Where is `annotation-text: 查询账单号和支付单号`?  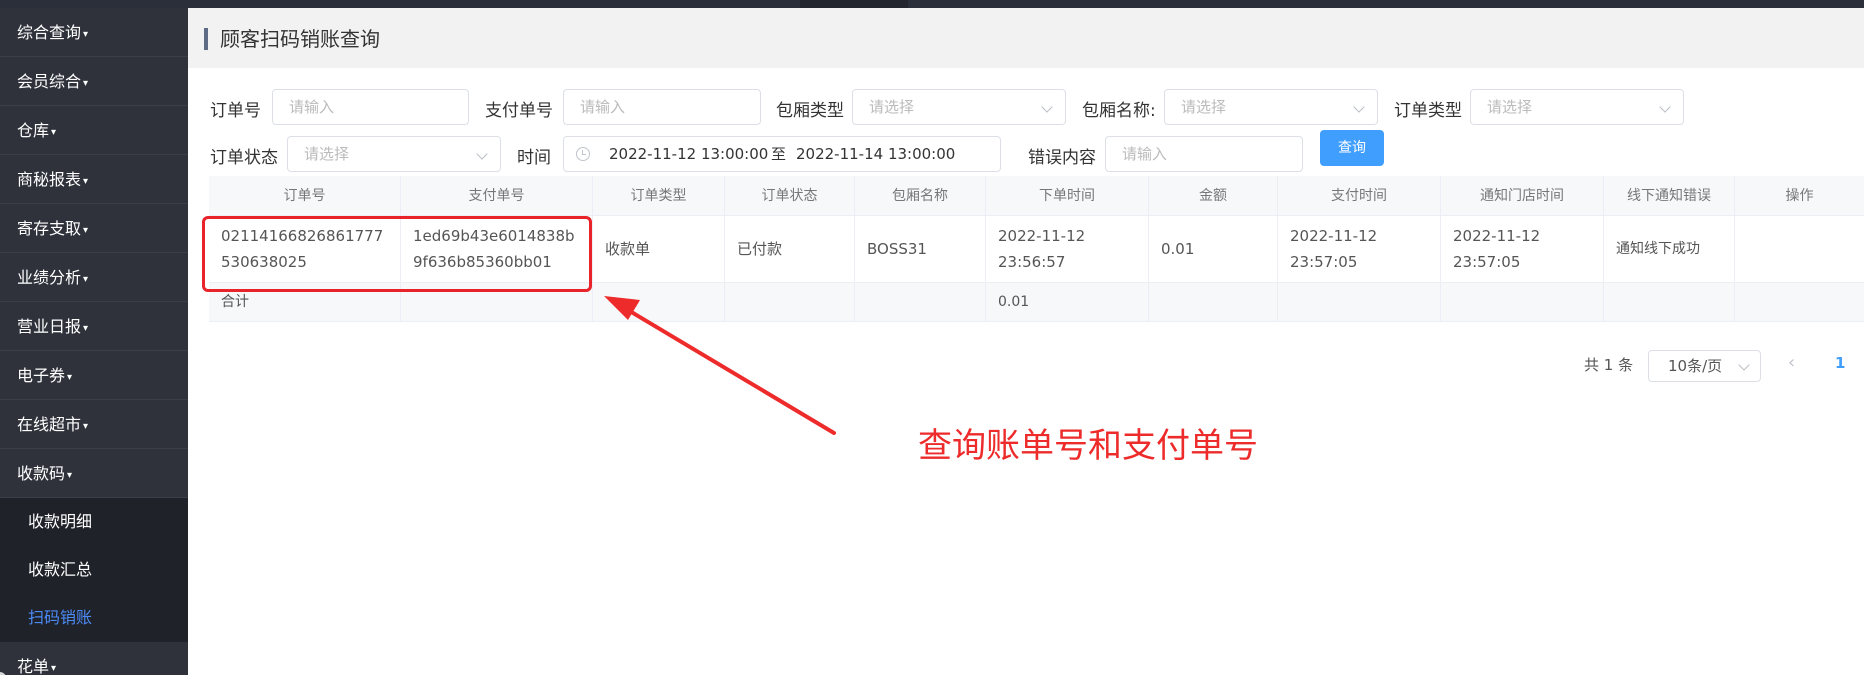 annotation-text: 查询账单号和支付单号 is located at coordinates (1088, 446).